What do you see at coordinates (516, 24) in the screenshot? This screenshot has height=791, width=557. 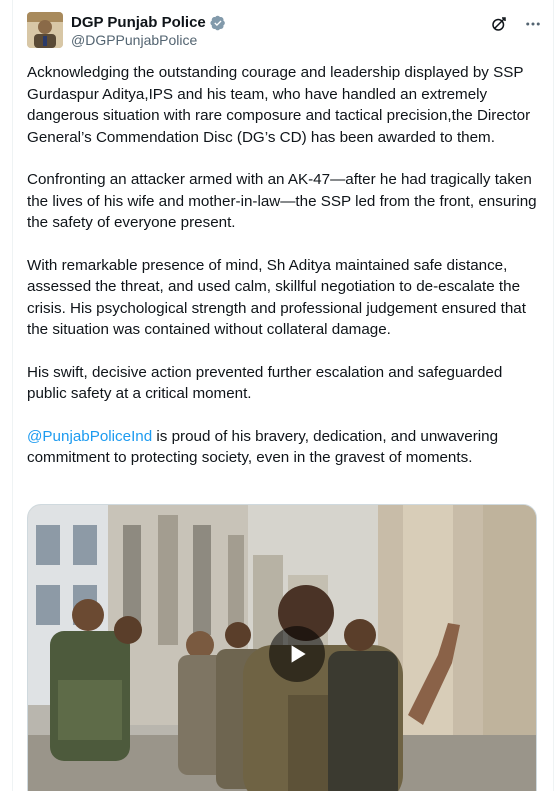 I see `header-actions` at bounding box center [516, 24].